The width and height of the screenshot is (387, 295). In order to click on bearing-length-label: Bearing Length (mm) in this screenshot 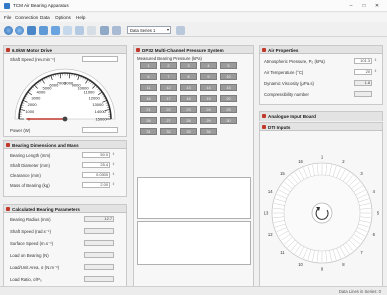, I will do `click(30, 155)`.